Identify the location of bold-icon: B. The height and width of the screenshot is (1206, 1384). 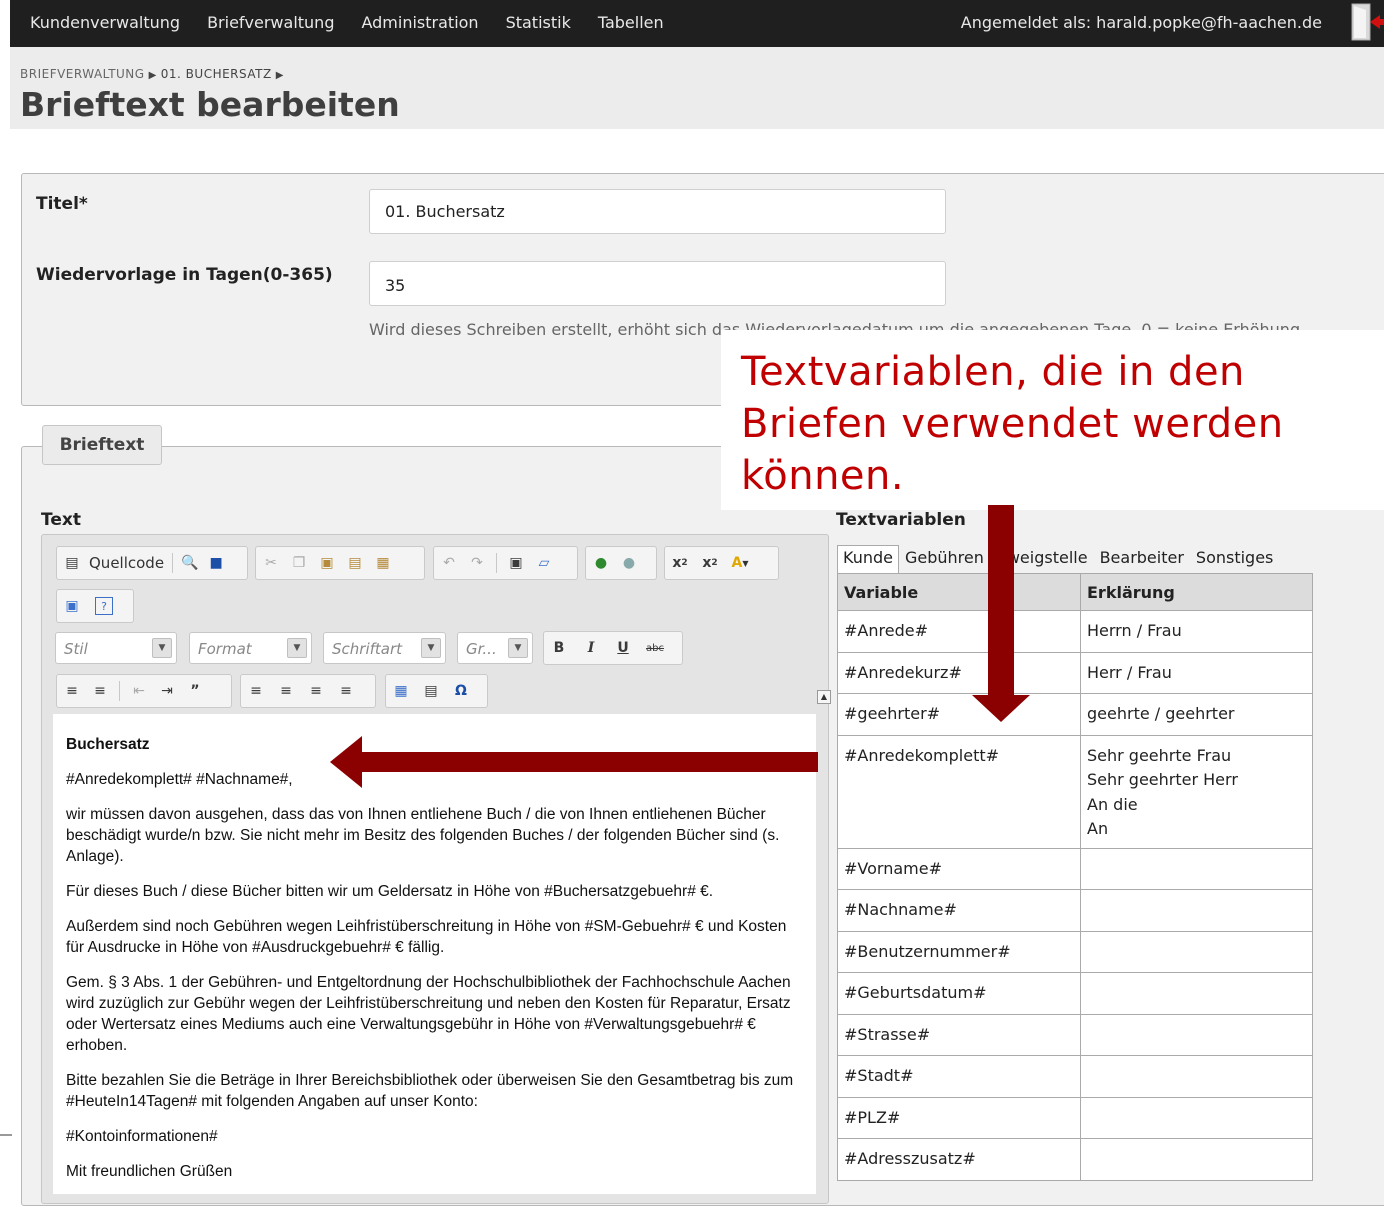
(559, 648).